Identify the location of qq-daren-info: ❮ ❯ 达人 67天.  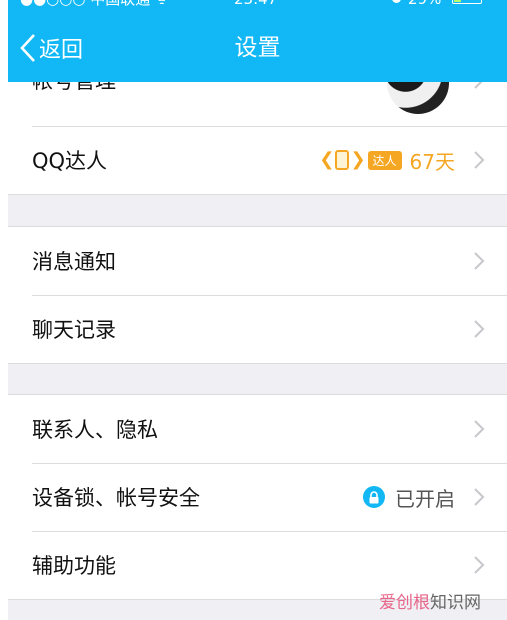
(387, 160).